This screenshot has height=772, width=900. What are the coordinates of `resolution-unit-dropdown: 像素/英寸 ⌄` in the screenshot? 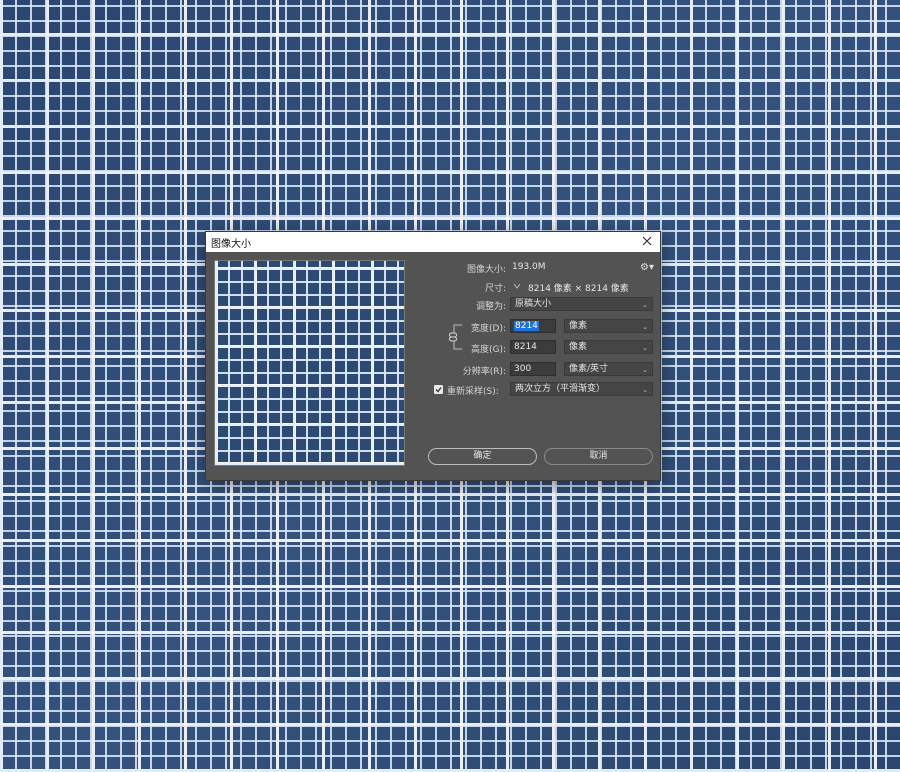 It's located at (608, 369).